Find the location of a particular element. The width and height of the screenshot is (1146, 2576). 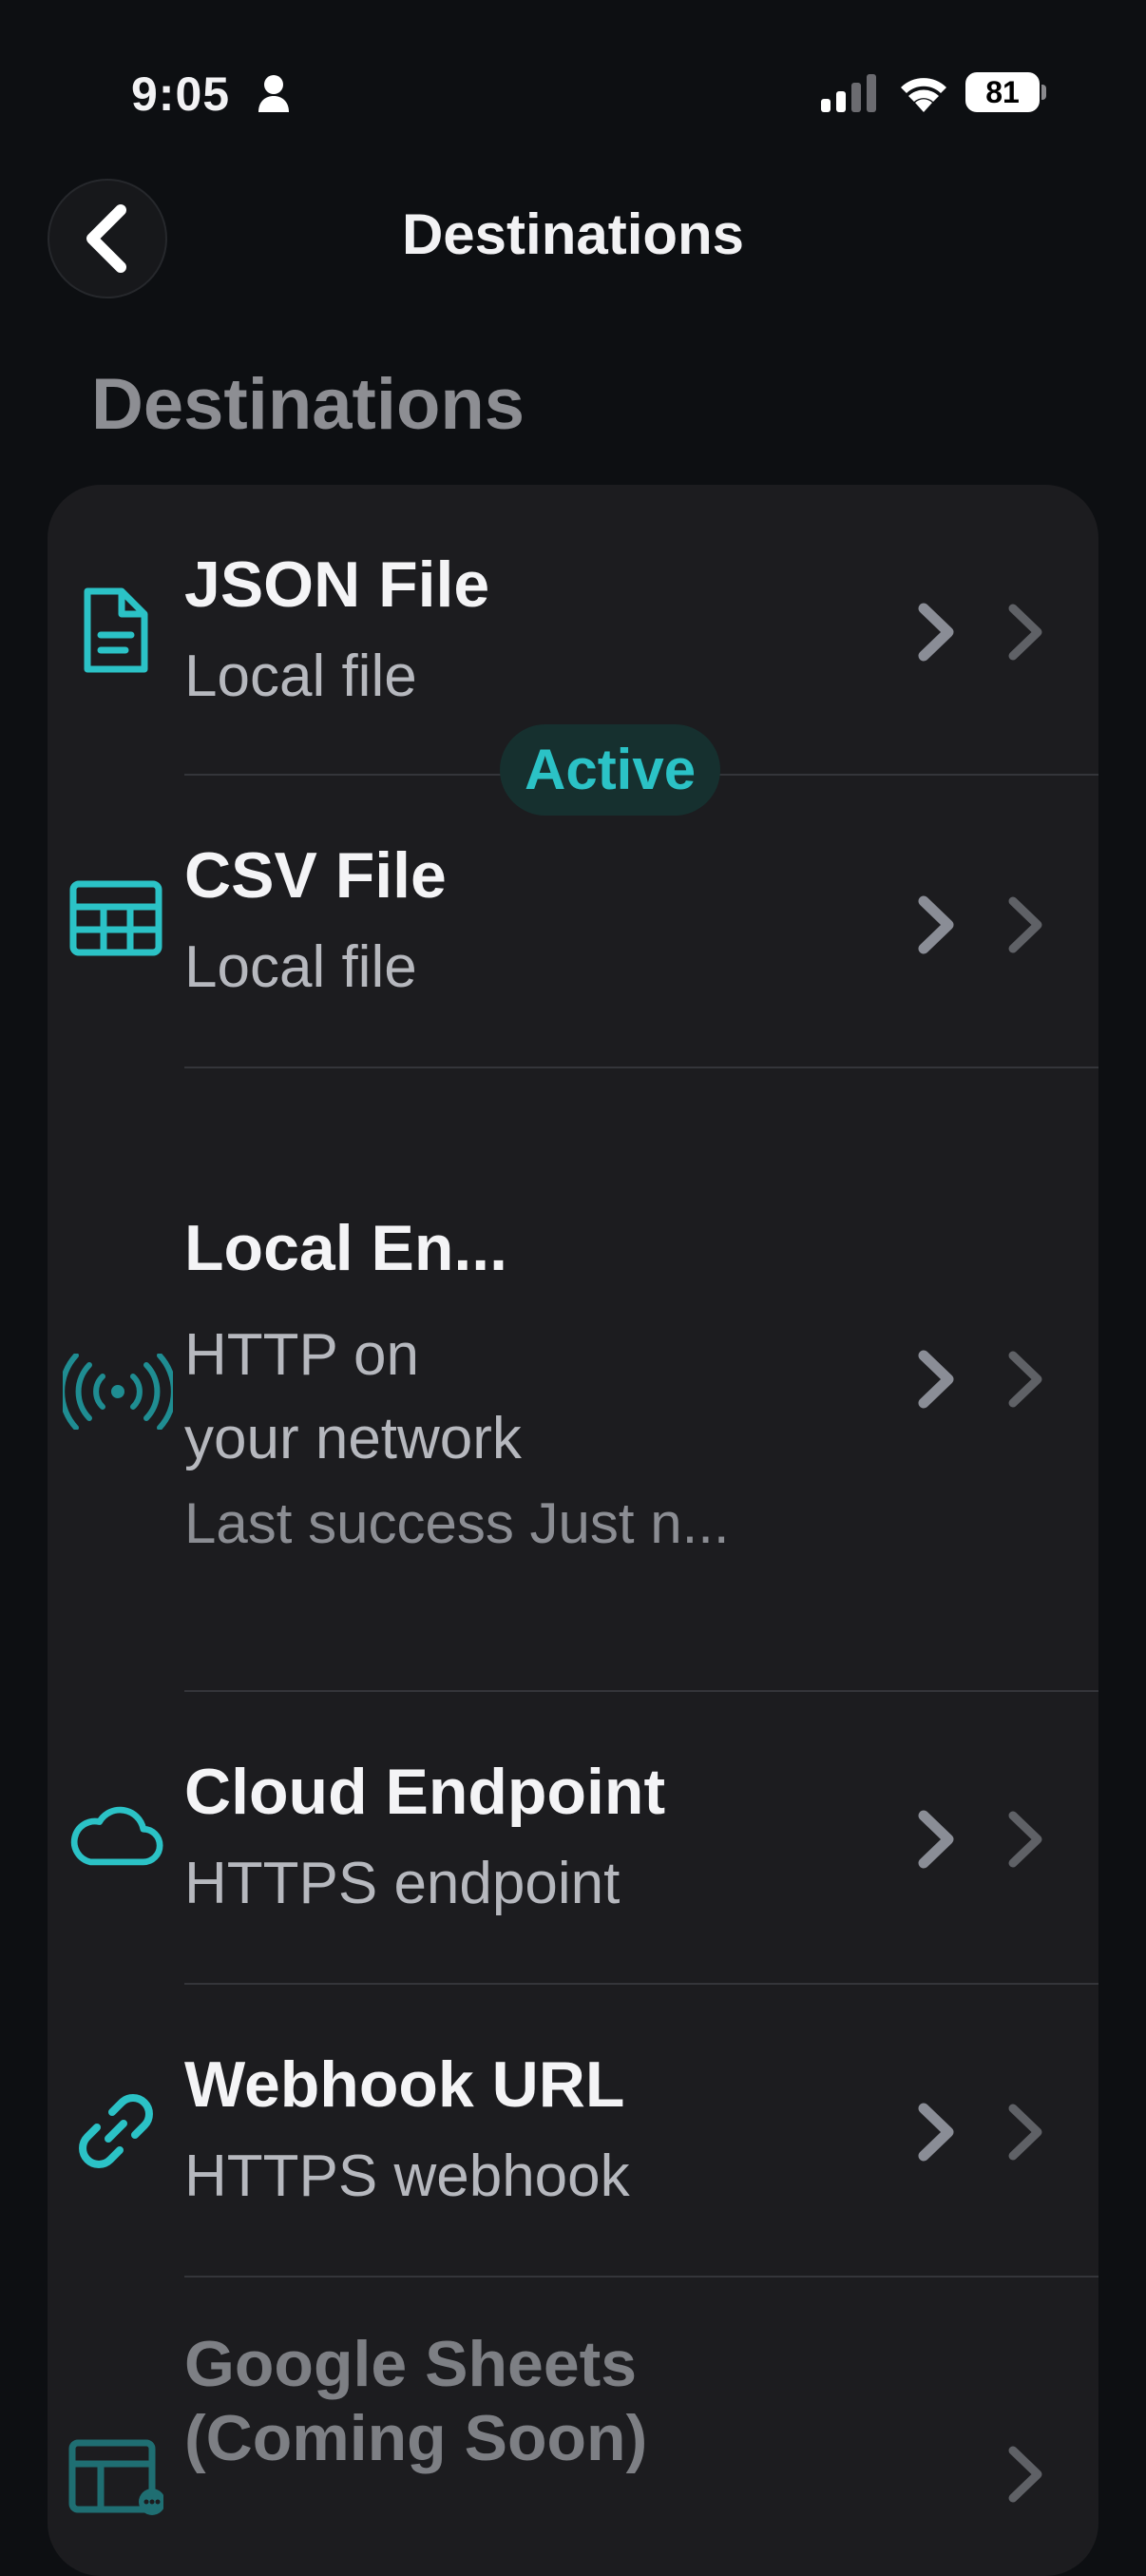

destination-subtitle-line2: your network is located at coordinates (353, 1439).